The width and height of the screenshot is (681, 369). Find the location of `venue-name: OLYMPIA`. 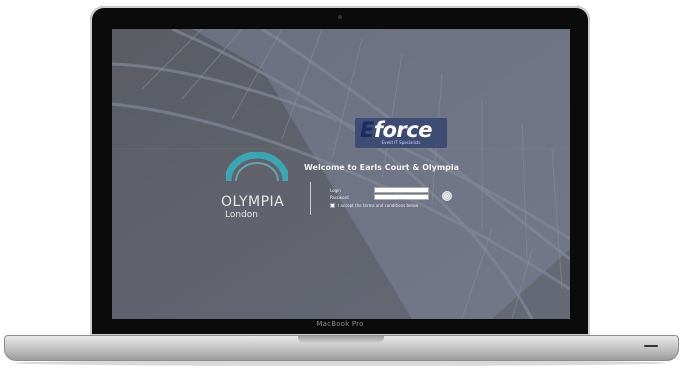

venue-name: OLYMPIA is located at coordinates (253, 202).